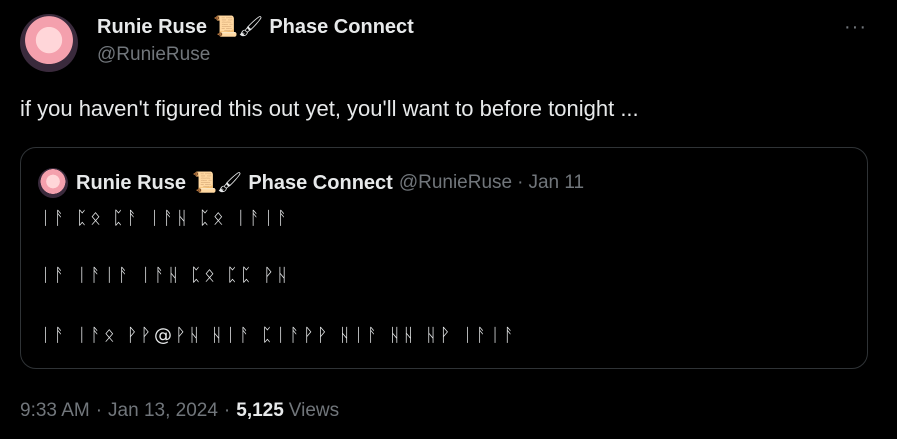 This screenshot has height=439, width=897. What do you see at coordinates (455, 182) in the screenshot?
I see `quoted-author-handle: @RunieRuse` at bounding box center [455, 182].